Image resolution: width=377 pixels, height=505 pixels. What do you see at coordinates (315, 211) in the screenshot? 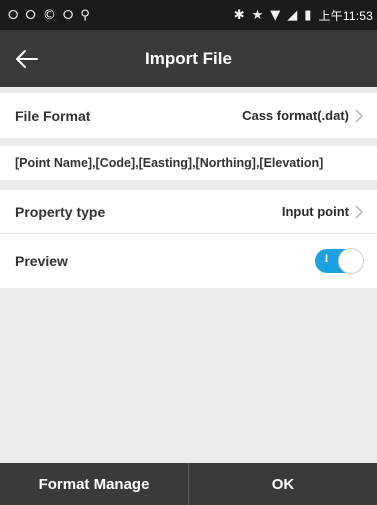
I see `property-type-value: Input point` at bounding box center [315, 211].